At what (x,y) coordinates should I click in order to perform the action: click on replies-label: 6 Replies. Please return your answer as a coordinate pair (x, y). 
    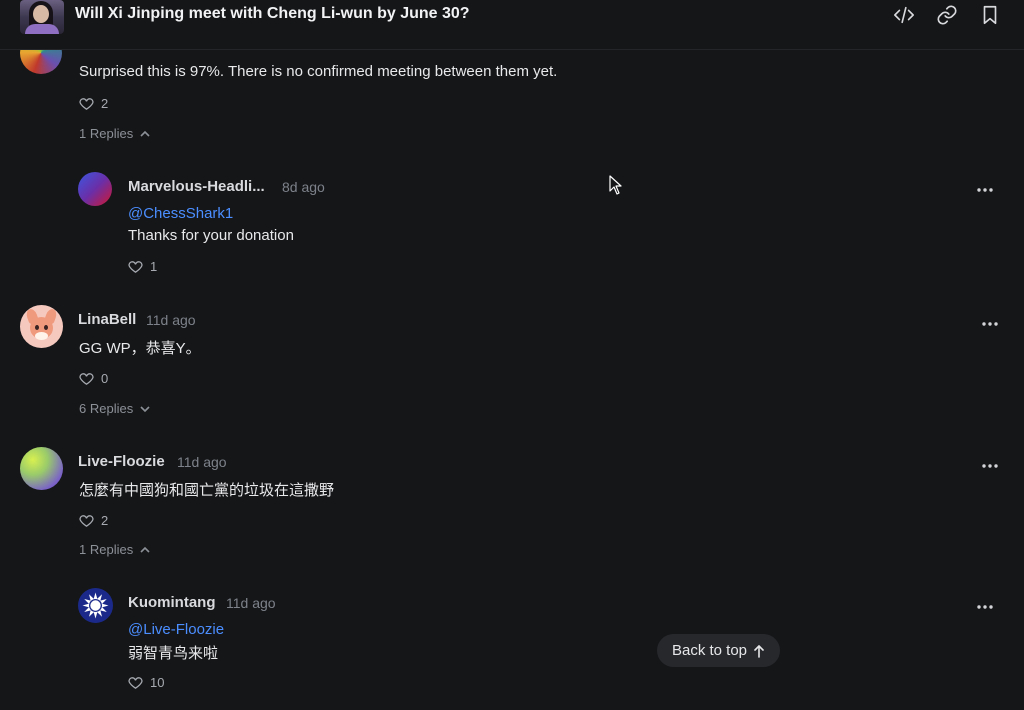
    Looking at the image, I should click on (106, 408).